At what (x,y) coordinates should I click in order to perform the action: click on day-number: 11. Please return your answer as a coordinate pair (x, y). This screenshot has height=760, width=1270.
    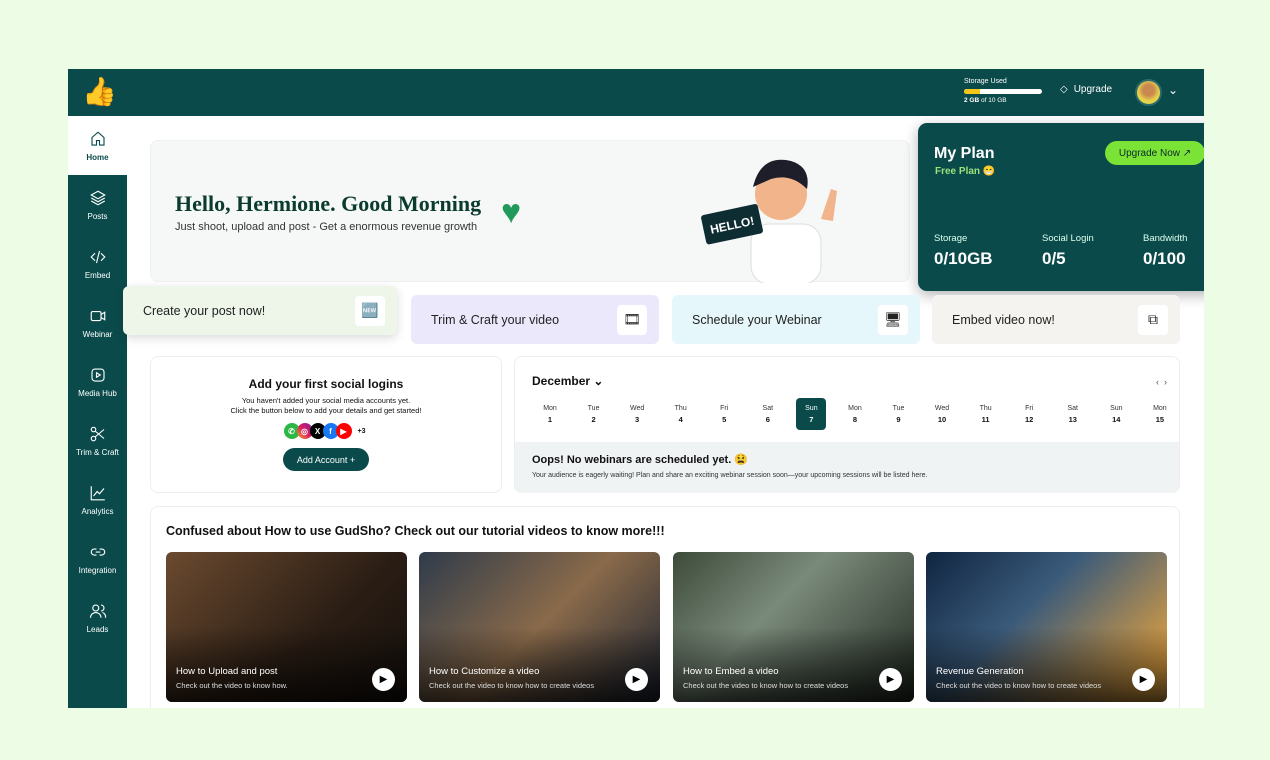
    Looking at the image, I should click on (985, 419).